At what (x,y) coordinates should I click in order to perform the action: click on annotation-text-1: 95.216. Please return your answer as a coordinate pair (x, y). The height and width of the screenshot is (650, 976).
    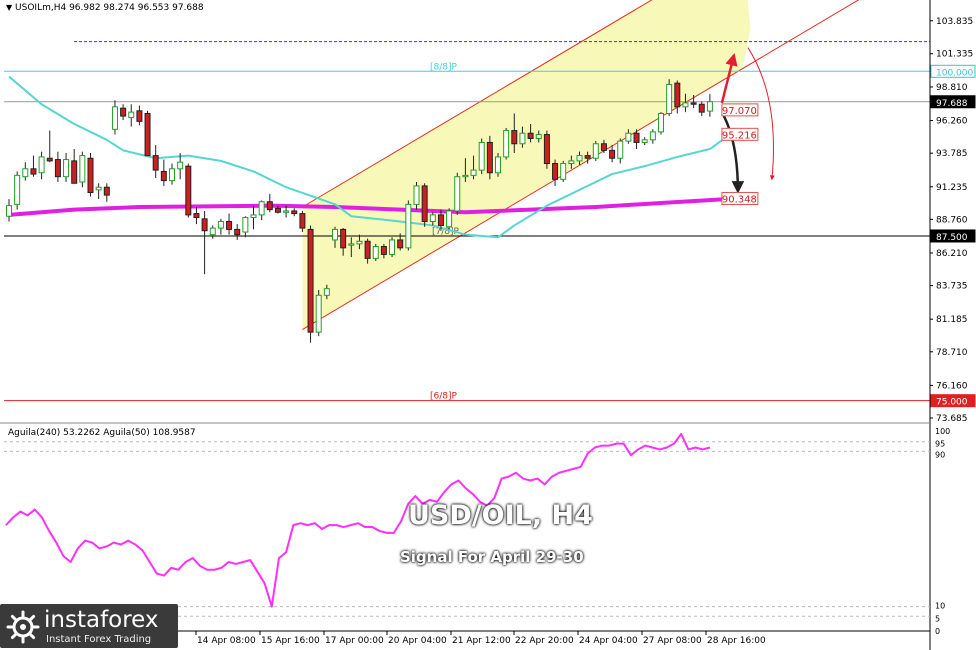
    Looking at the image, I should click on (739, 135).